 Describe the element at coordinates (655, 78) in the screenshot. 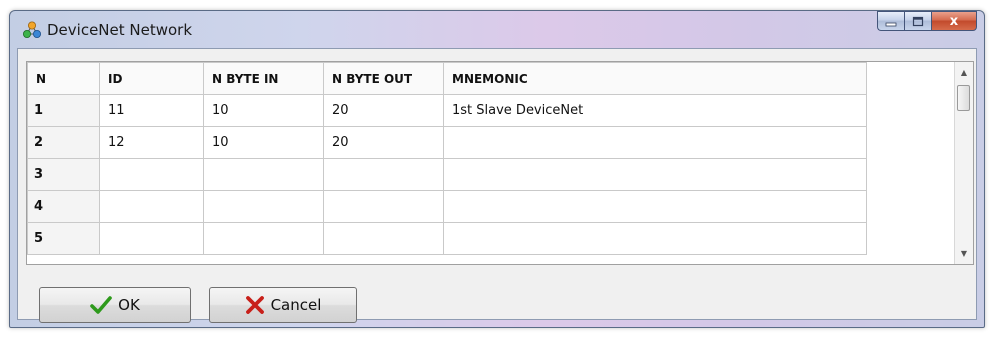

I see `column-header-mnemonic: MNEMONIC` at that location.